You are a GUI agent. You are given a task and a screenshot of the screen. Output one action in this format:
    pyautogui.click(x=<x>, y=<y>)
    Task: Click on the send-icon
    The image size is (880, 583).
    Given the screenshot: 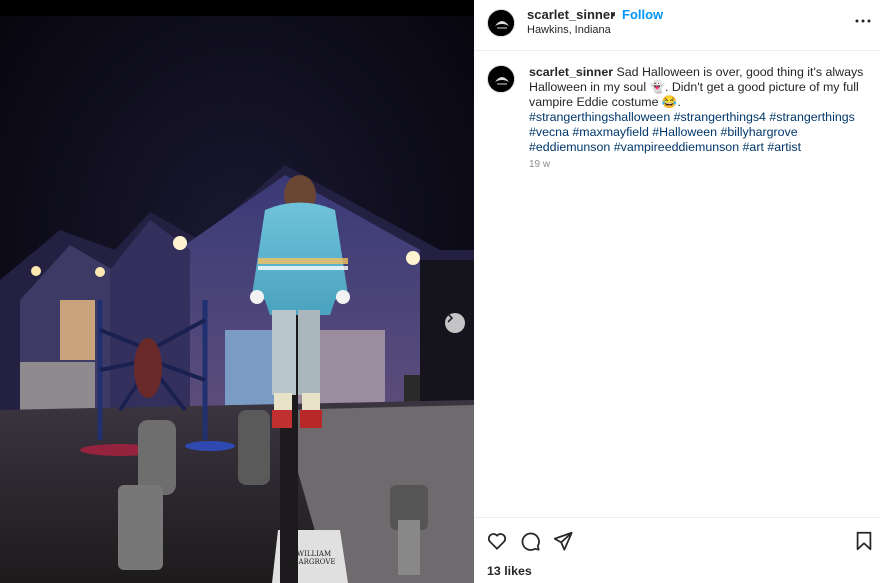 What is the action you would take?
    pyautogui.click(x=563, y=541)
    